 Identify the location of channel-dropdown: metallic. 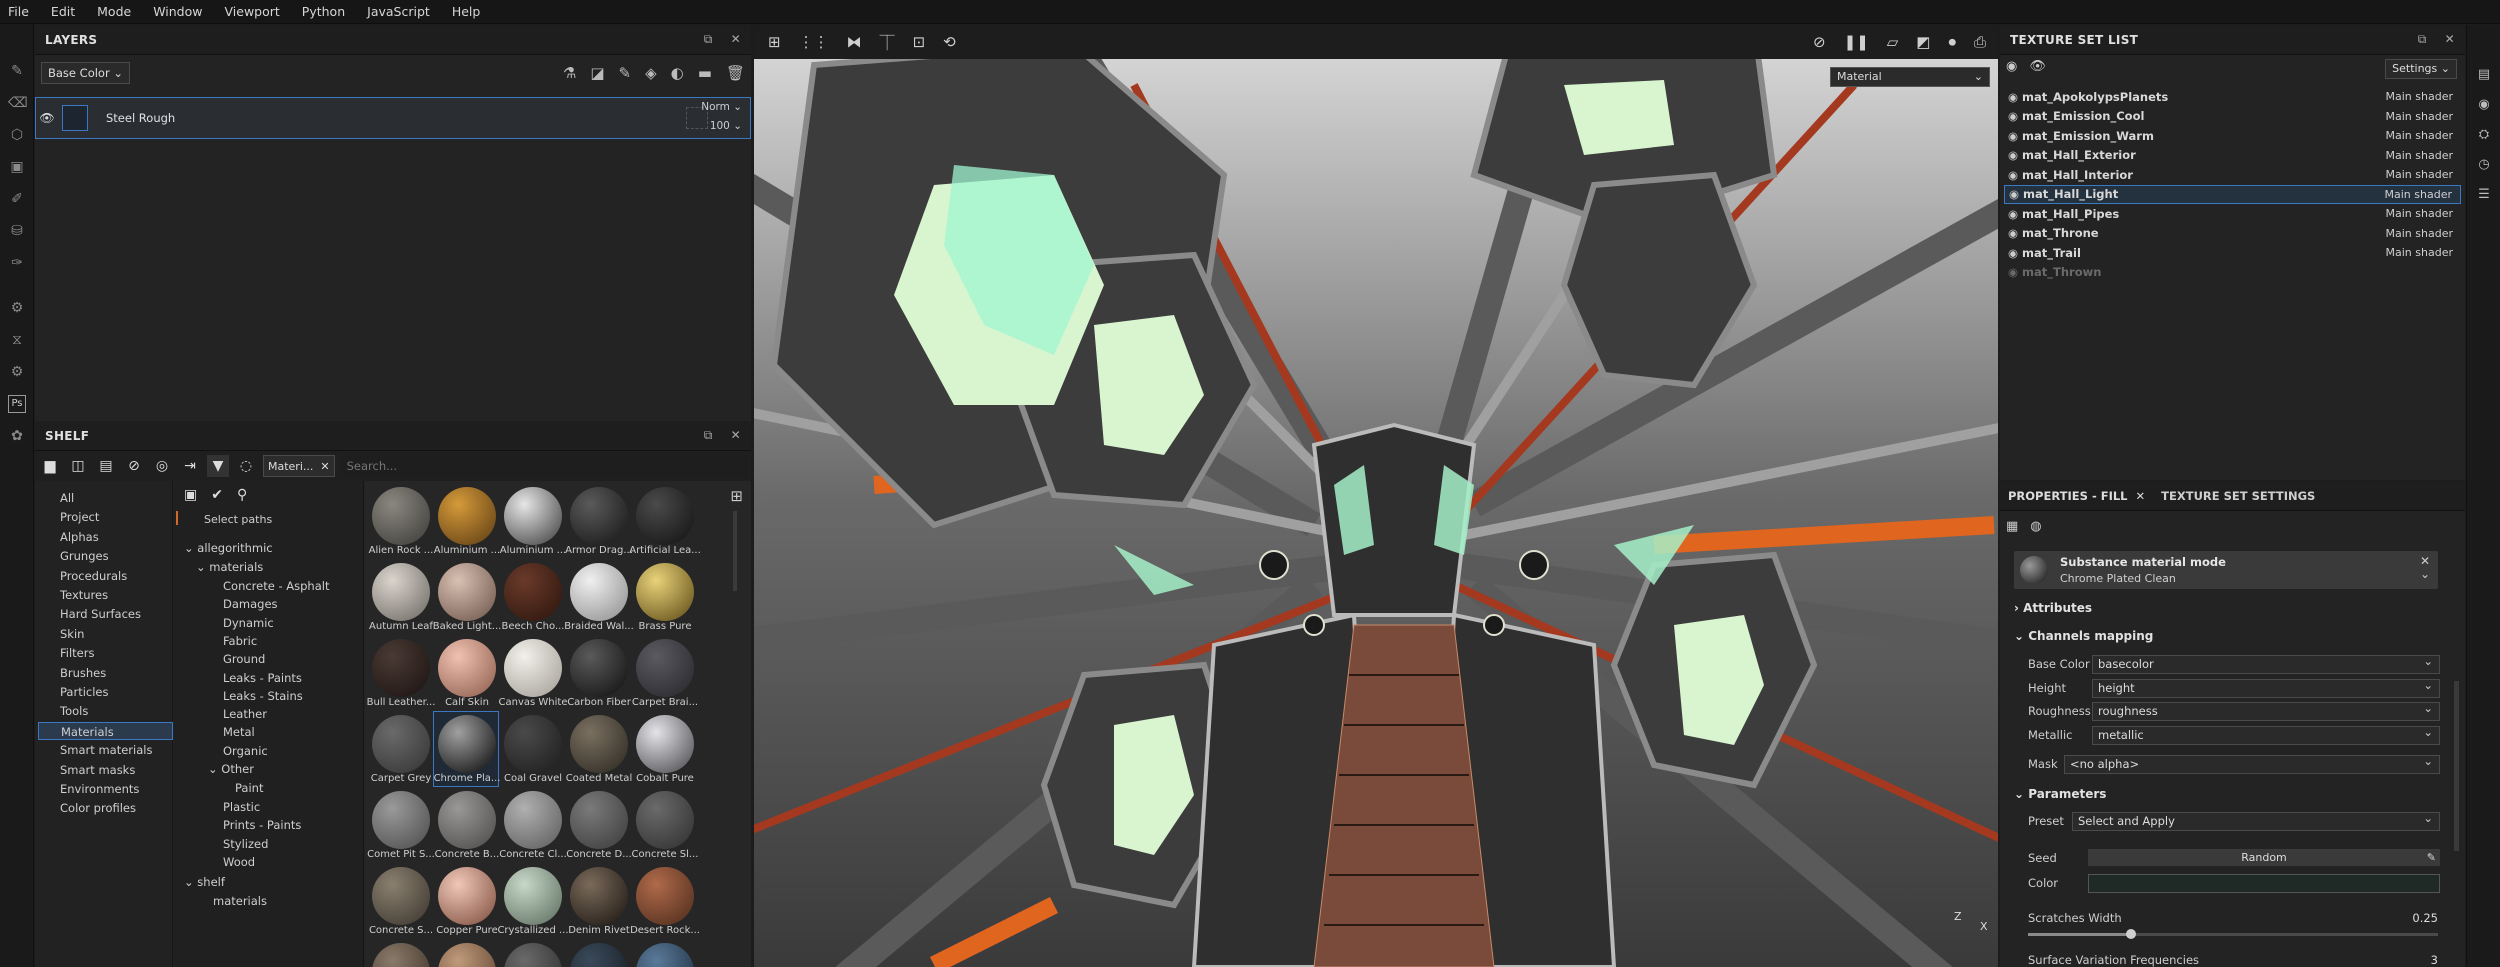
(2266, 734).